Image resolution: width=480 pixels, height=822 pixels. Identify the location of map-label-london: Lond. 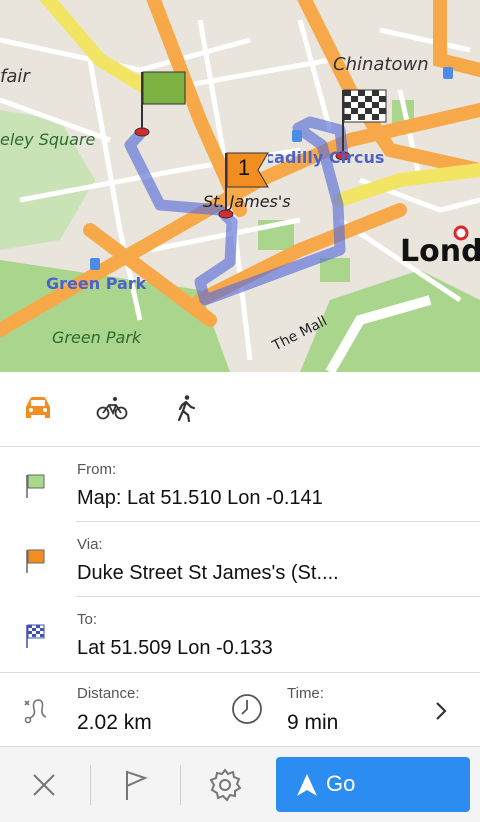
(440, 251).